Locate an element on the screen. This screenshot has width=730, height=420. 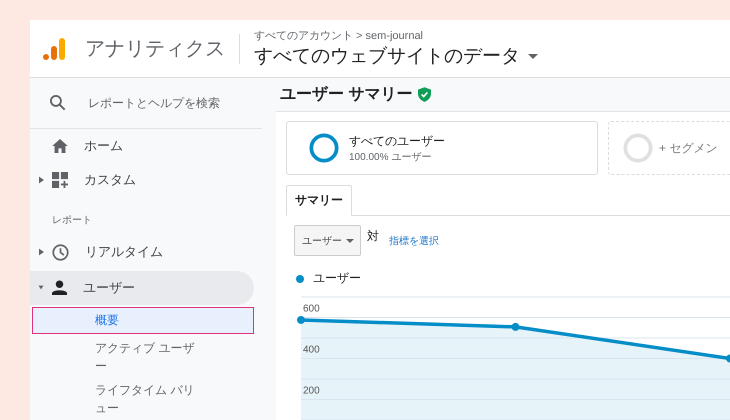
segment-detail: 100.00% ユーザー is located at coordinates (390, 157).